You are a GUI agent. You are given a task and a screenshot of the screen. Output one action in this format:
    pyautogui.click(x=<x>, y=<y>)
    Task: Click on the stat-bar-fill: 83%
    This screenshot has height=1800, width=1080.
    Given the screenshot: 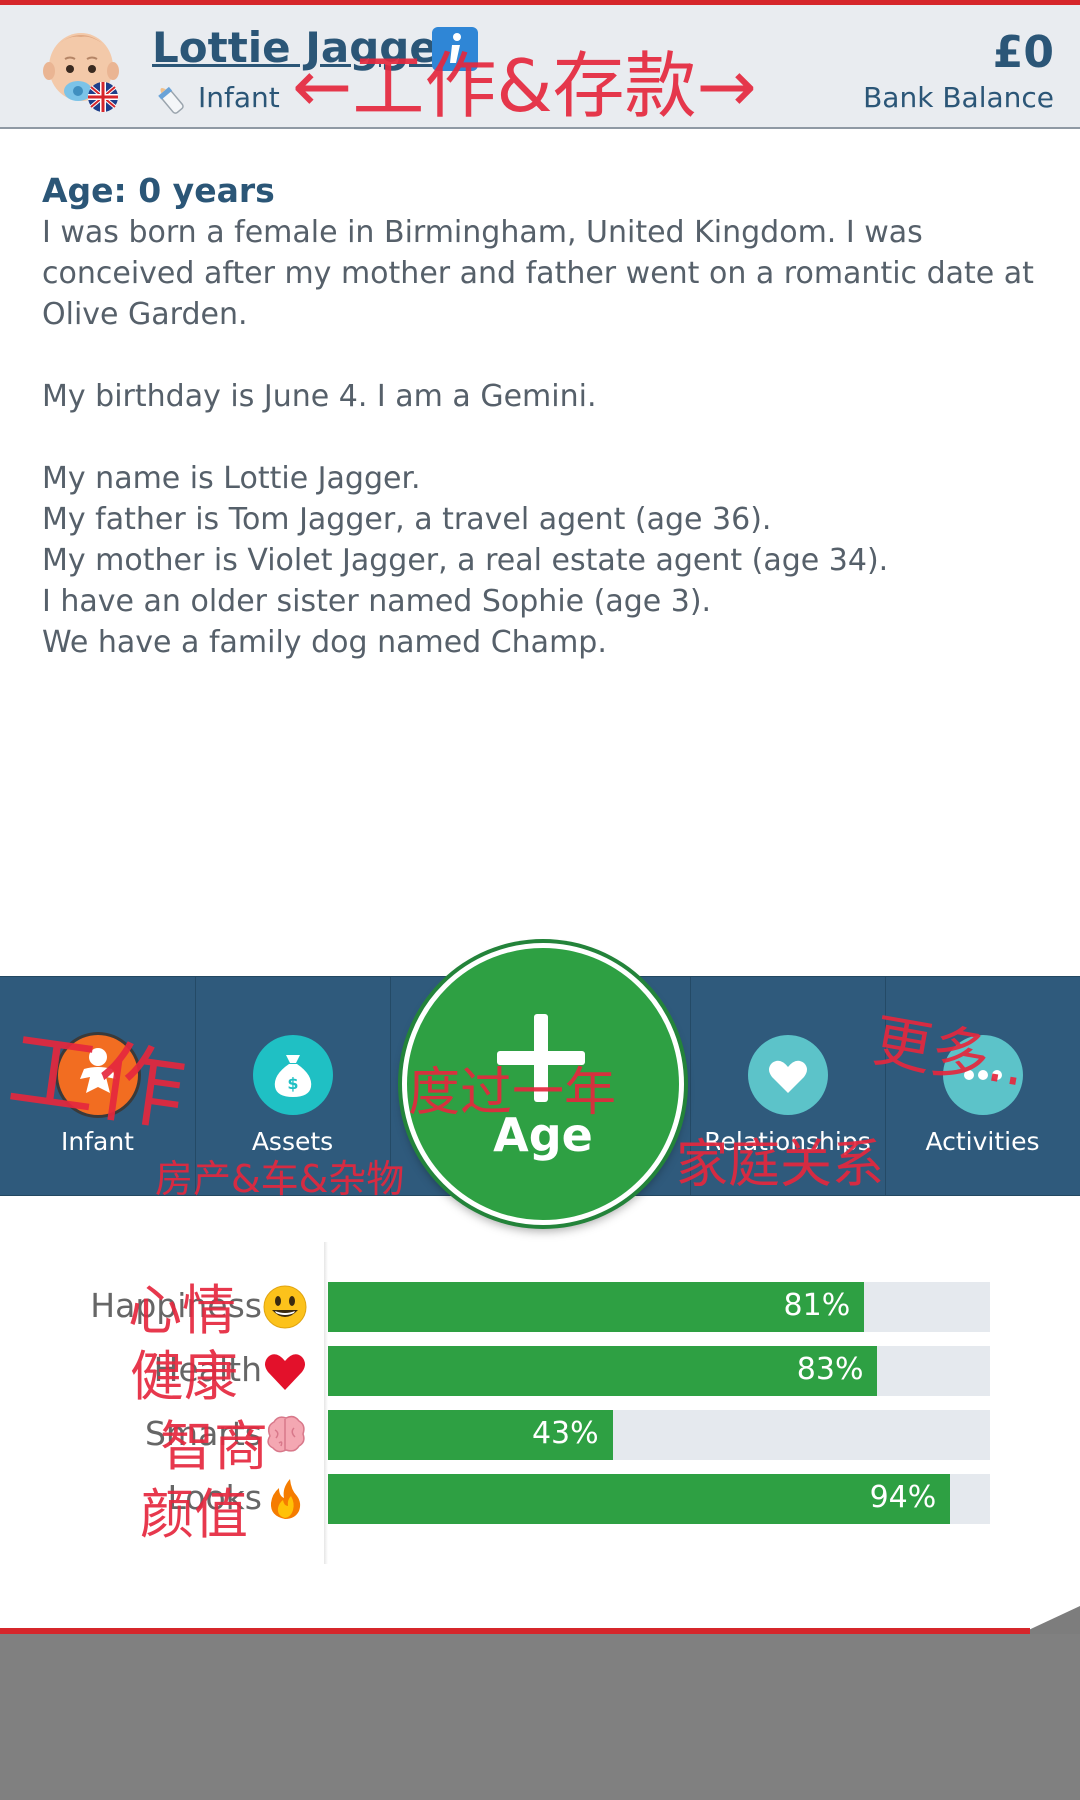 What is the action you would take?
    pyautogui.click(x=603, y=1371)
    